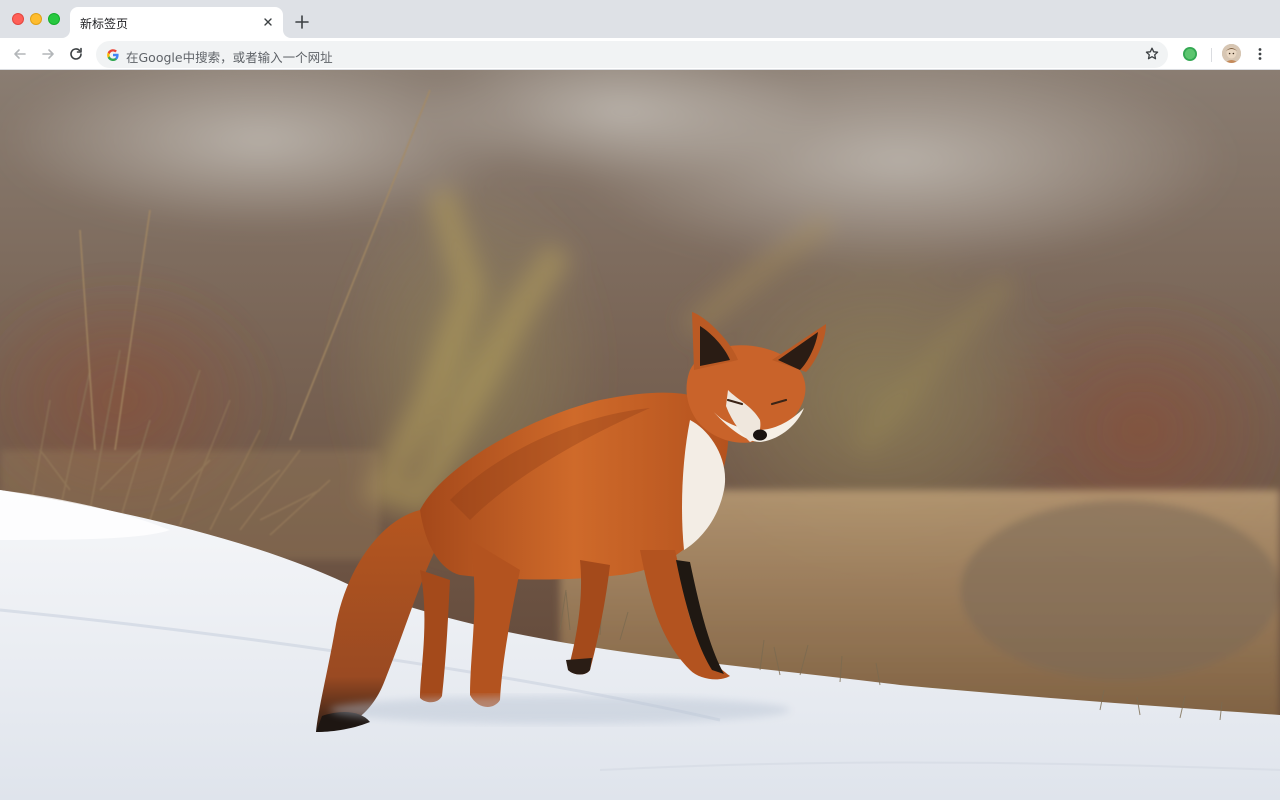 This screenshot has width=1280, height=800. What do you see at coordinates (1211, 55) in the screenshot?
I see `toolbar-divider` at bounding box center [1211, 55].